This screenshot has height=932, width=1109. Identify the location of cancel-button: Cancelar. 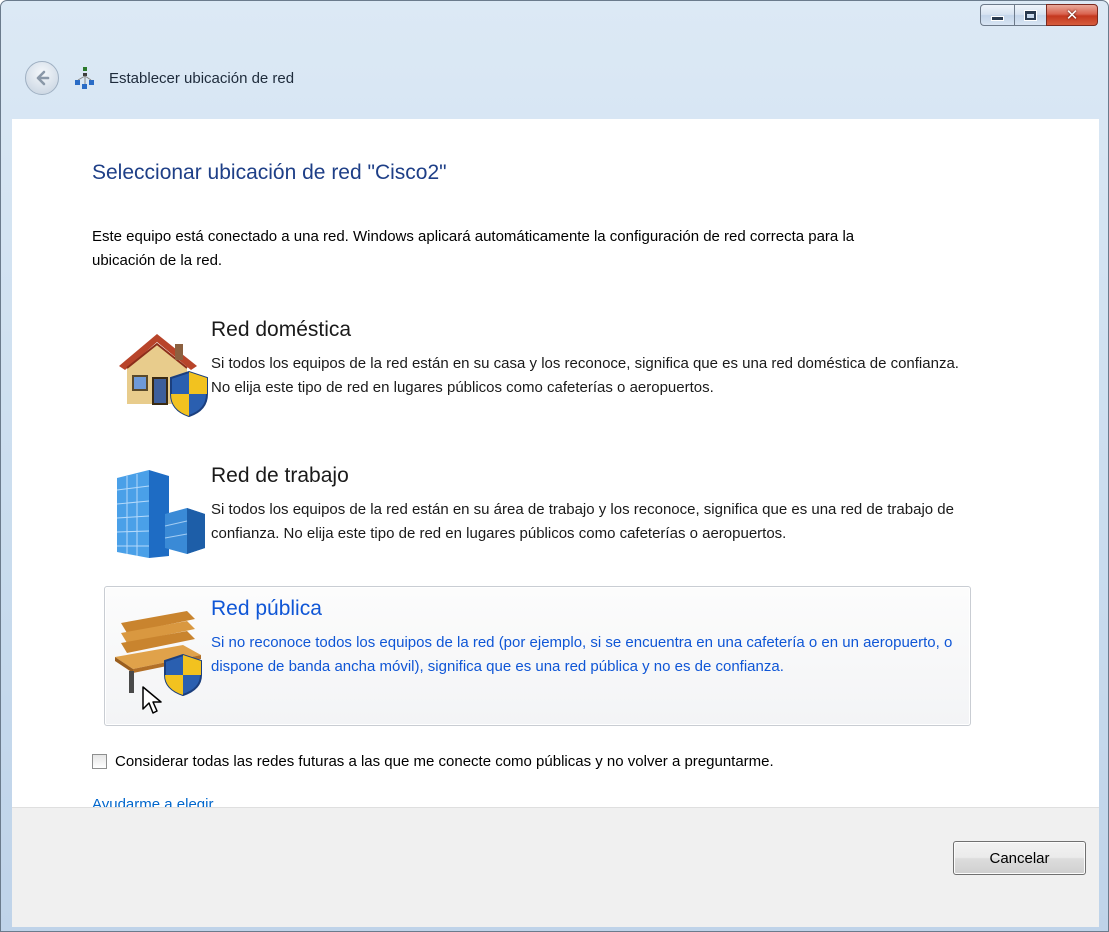
(1019, 858).